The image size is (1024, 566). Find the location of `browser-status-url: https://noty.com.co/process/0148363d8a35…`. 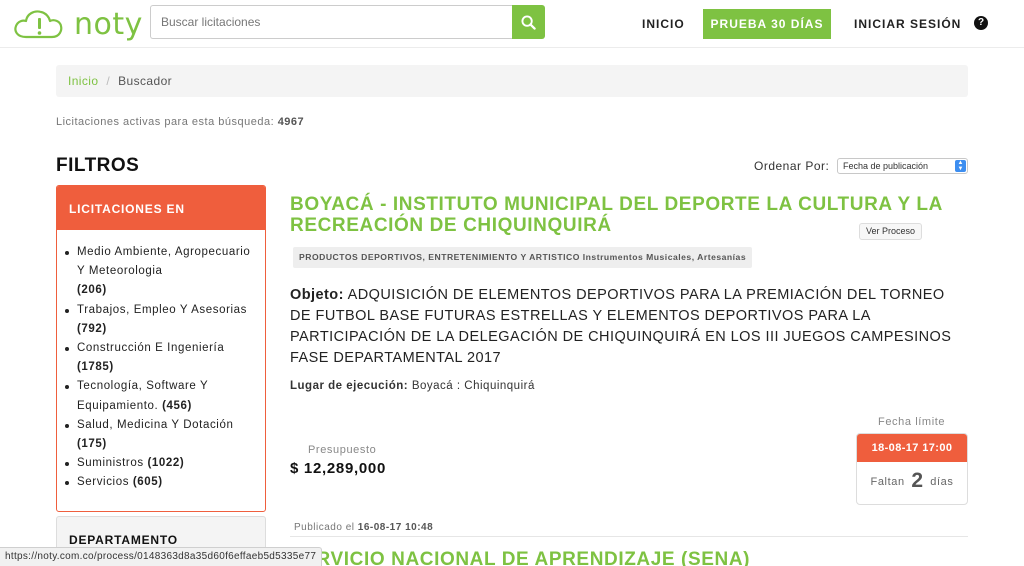

browser-status-url: https://noty.com.co/process/0148363d8a35… is located at coordinates (161, 556).